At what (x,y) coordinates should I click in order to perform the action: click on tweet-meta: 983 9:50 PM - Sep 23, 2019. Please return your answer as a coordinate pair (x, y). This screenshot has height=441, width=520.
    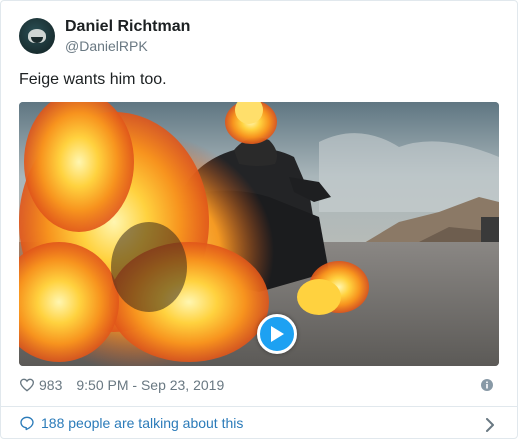
    Looking at the image, I should click on (121, 385).